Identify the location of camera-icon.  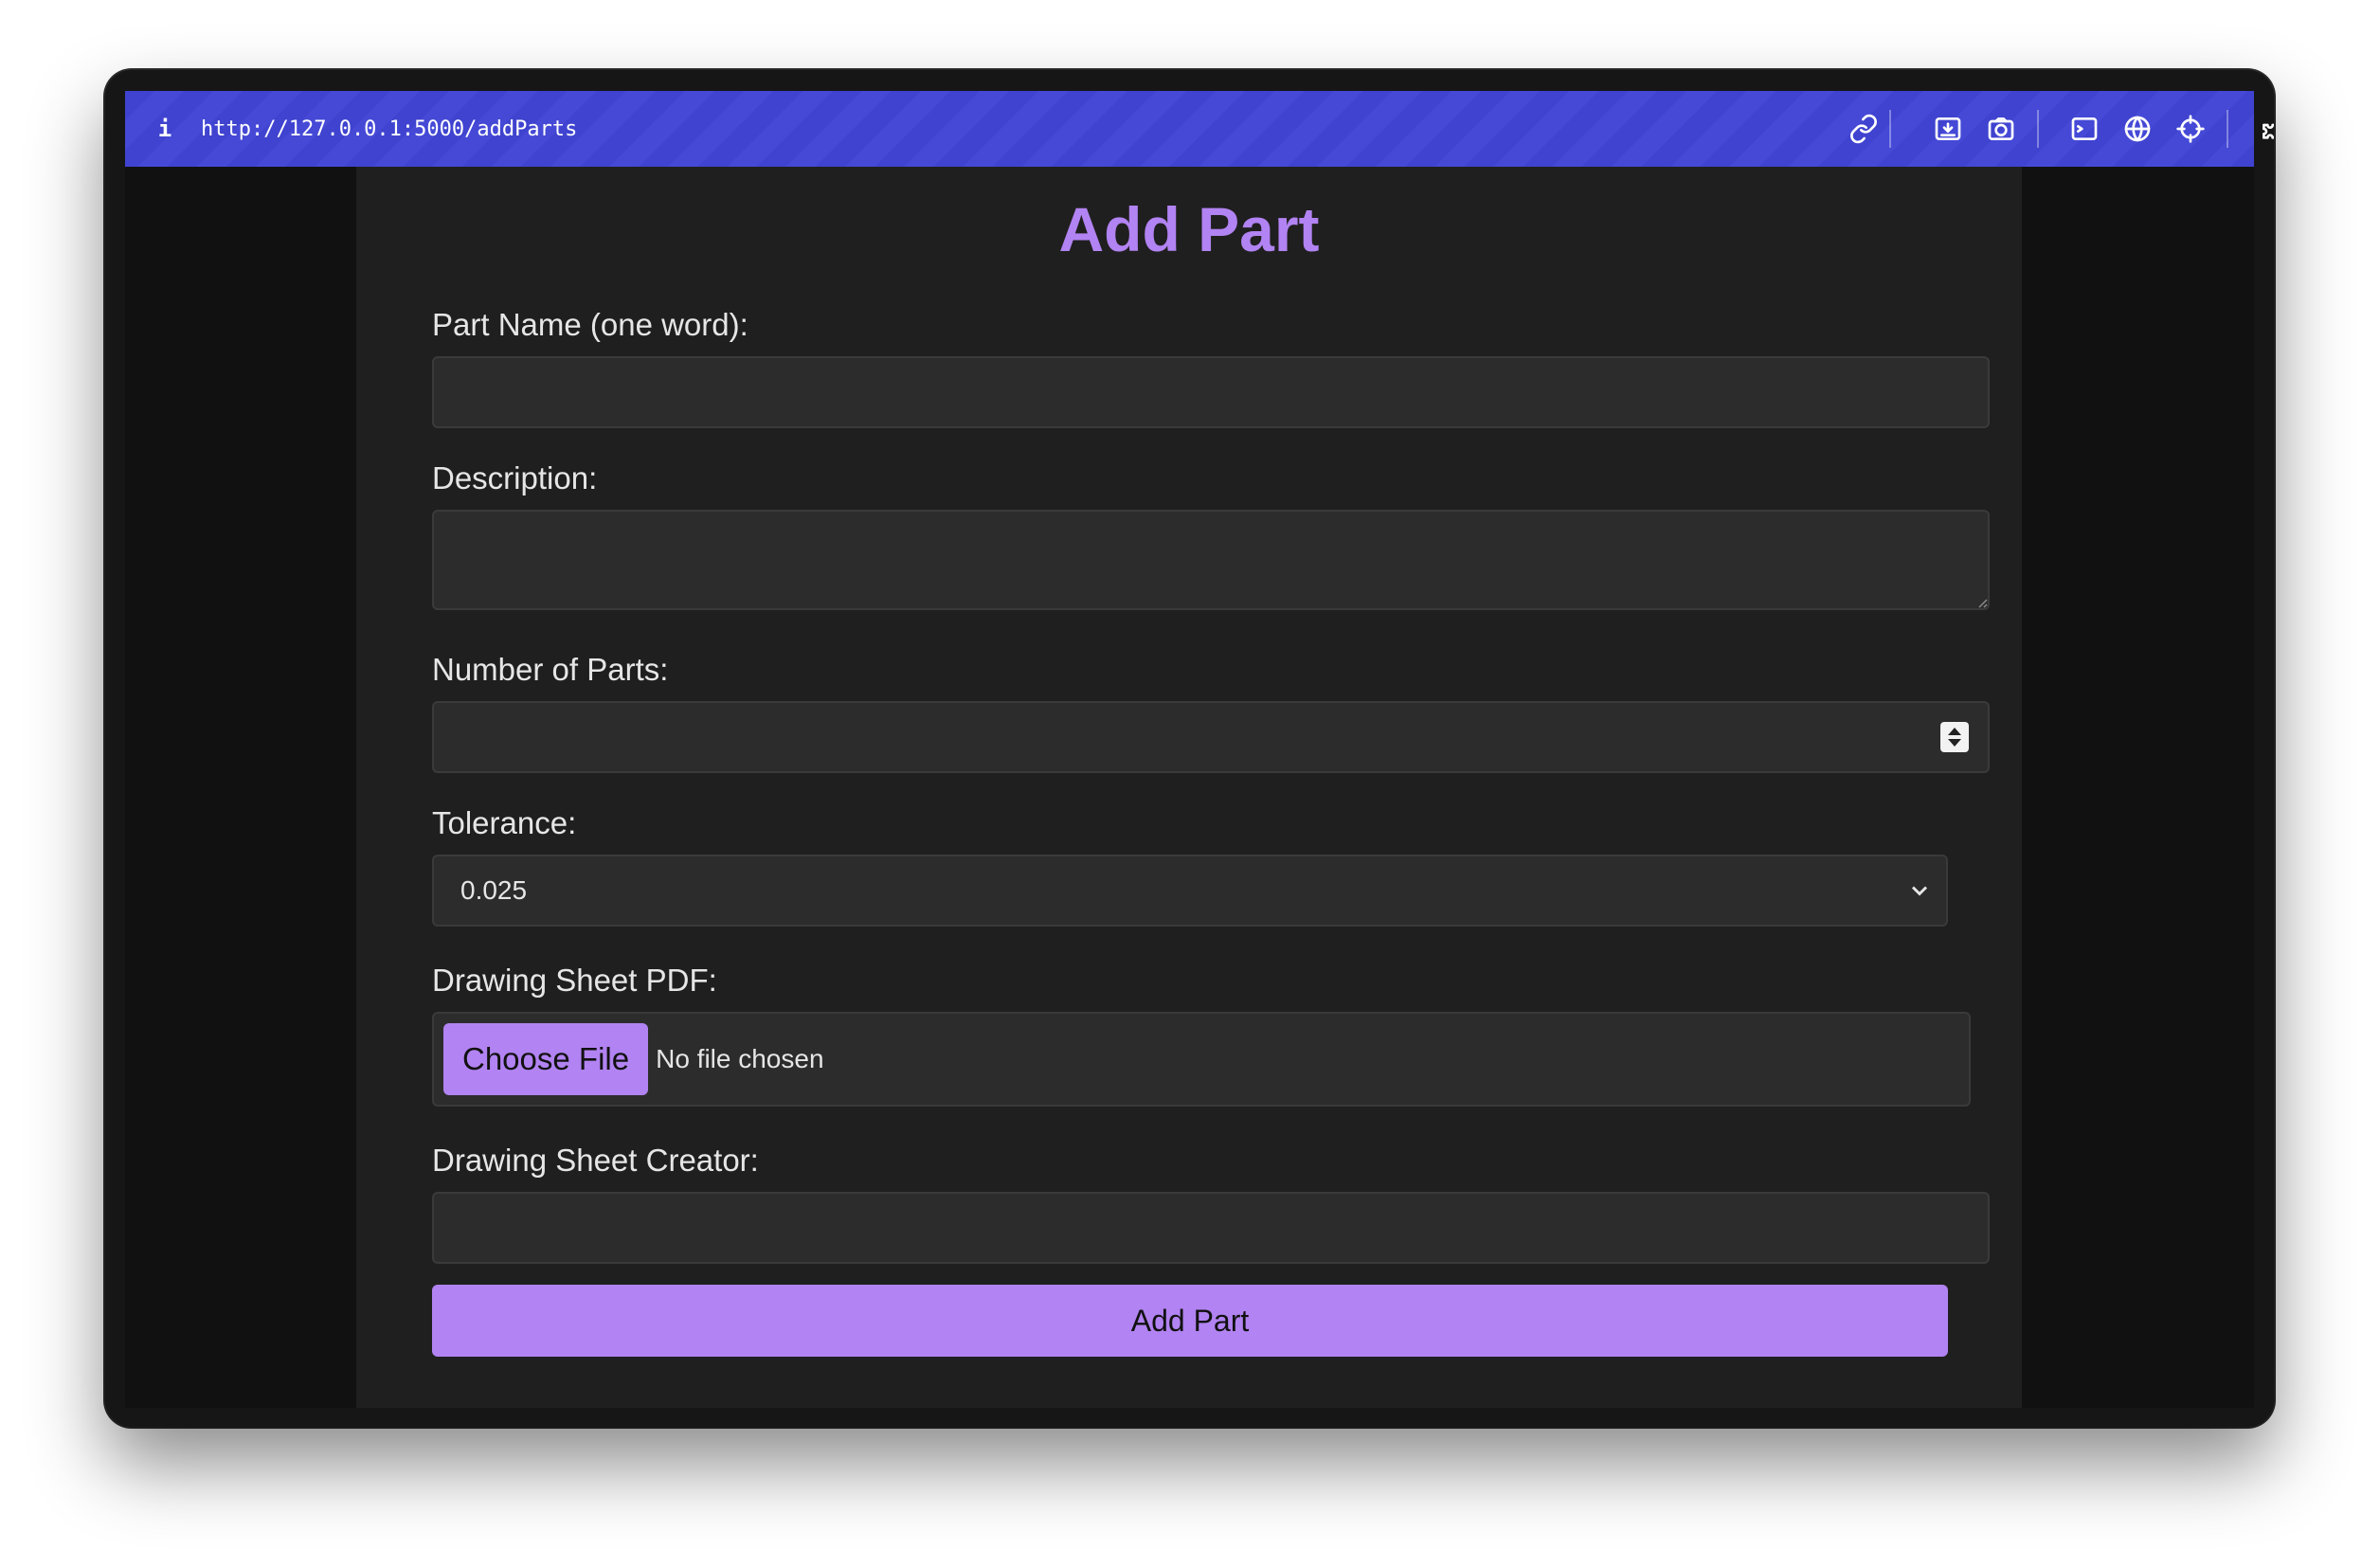
(2001, 129).